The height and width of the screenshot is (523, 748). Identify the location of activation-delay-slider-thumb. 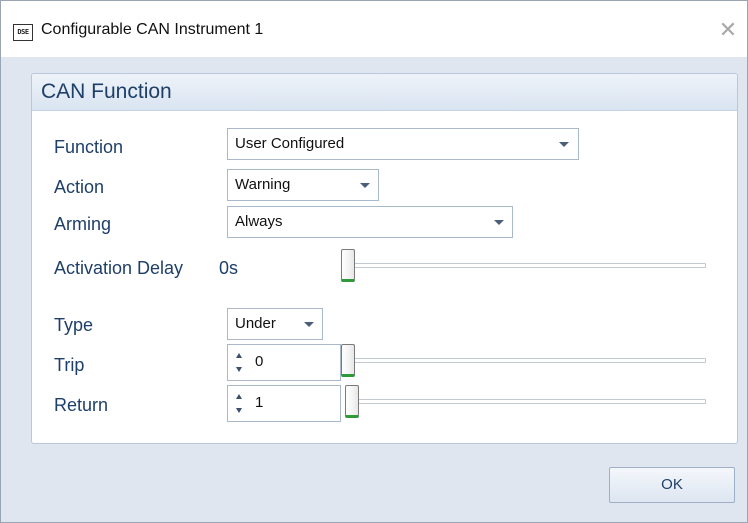
(348, 265).